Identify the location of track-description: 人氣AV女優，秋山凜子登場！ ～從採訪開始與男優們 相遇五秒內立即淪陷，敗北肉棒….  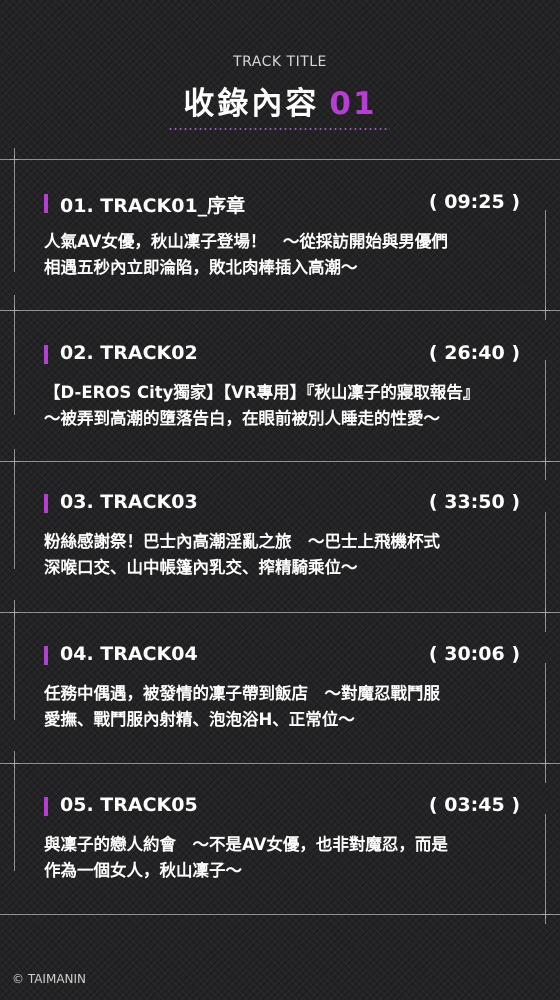
(282, 255).